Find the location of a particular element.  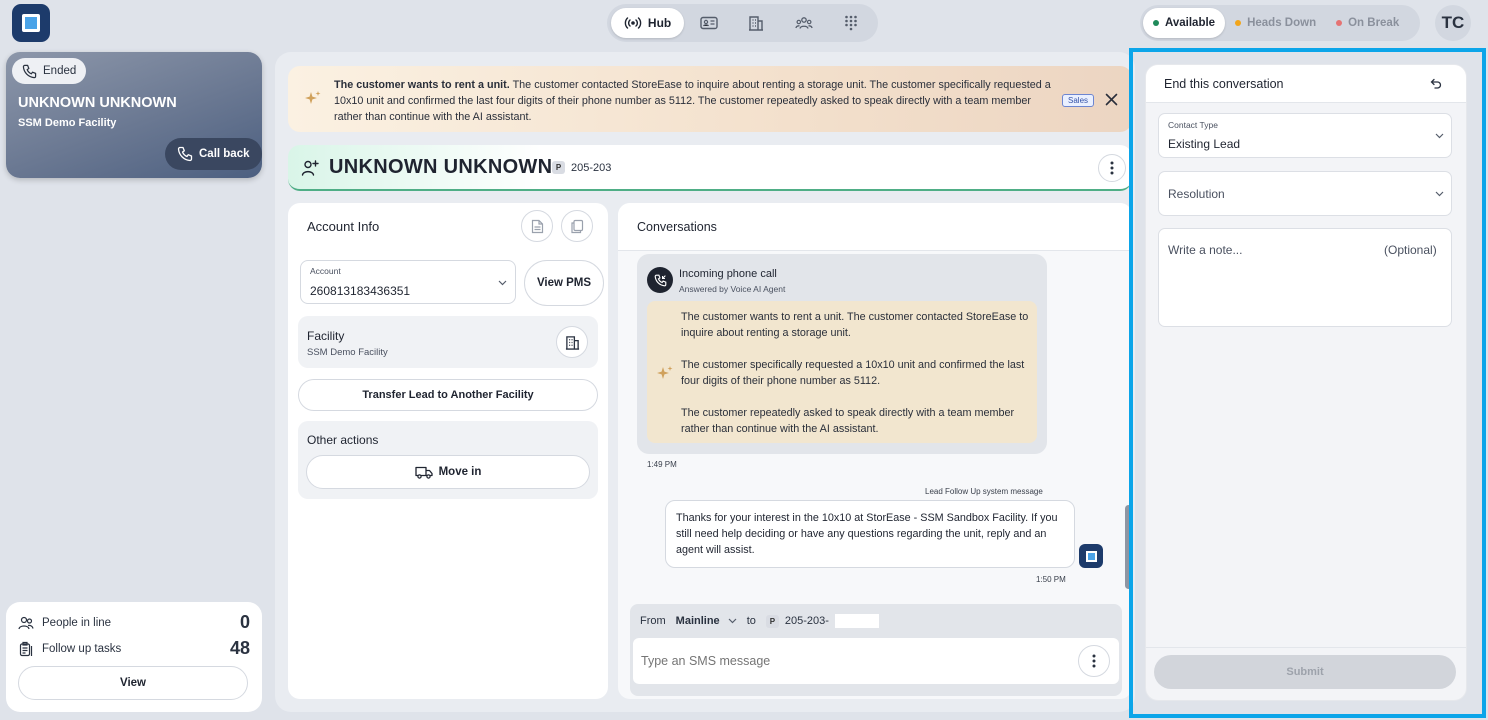

status-available-label: Available is located at coordinates (1190, 23).